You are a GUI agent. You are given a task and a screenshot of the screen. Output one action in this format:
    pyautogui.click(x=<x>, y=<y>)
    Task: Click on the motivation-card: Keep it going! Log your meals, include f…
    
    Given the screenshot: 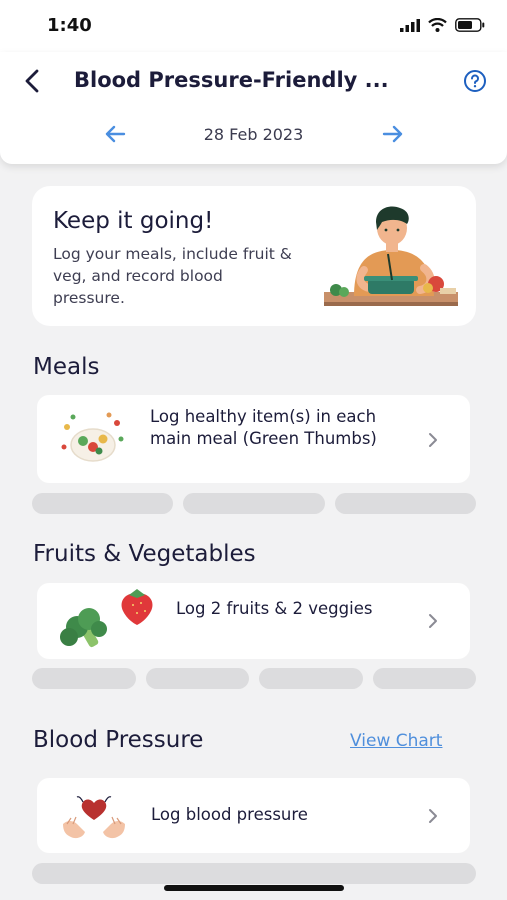 What is the action you would take?
    pyautogui.click(x=254, y=256)
    